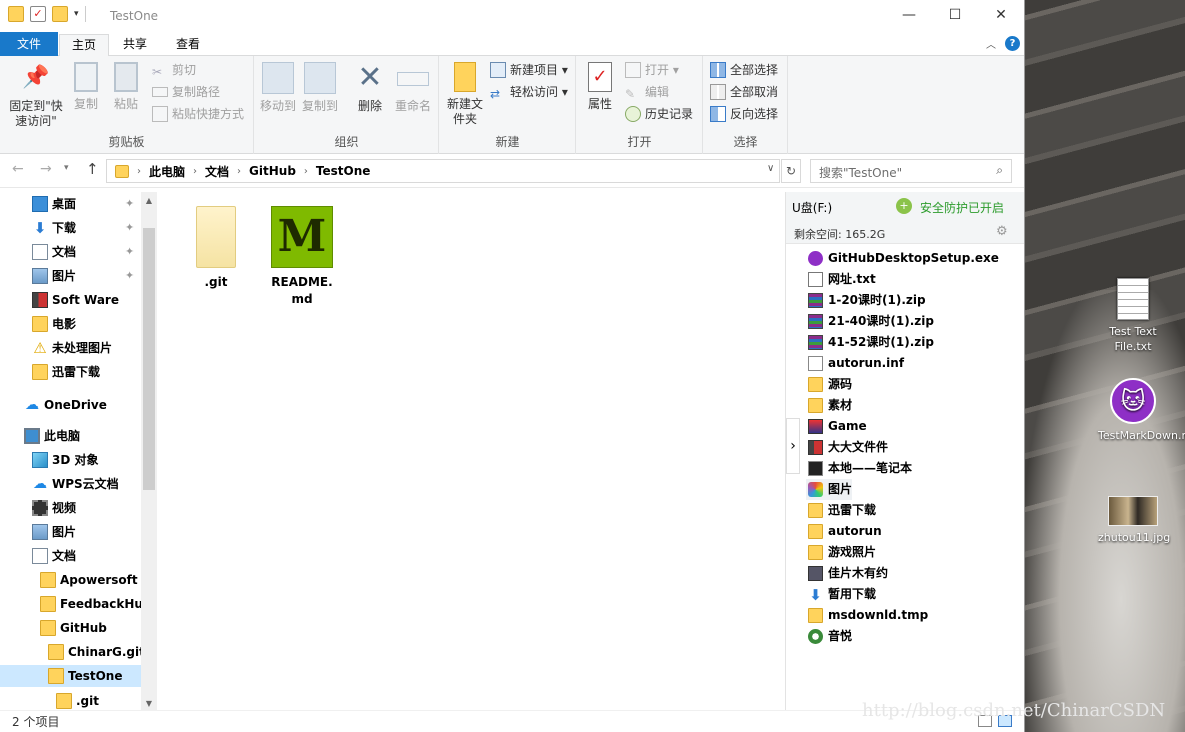 The image size is (1185, 732). I want to click on file-item-git: .git, so click(216, 248).